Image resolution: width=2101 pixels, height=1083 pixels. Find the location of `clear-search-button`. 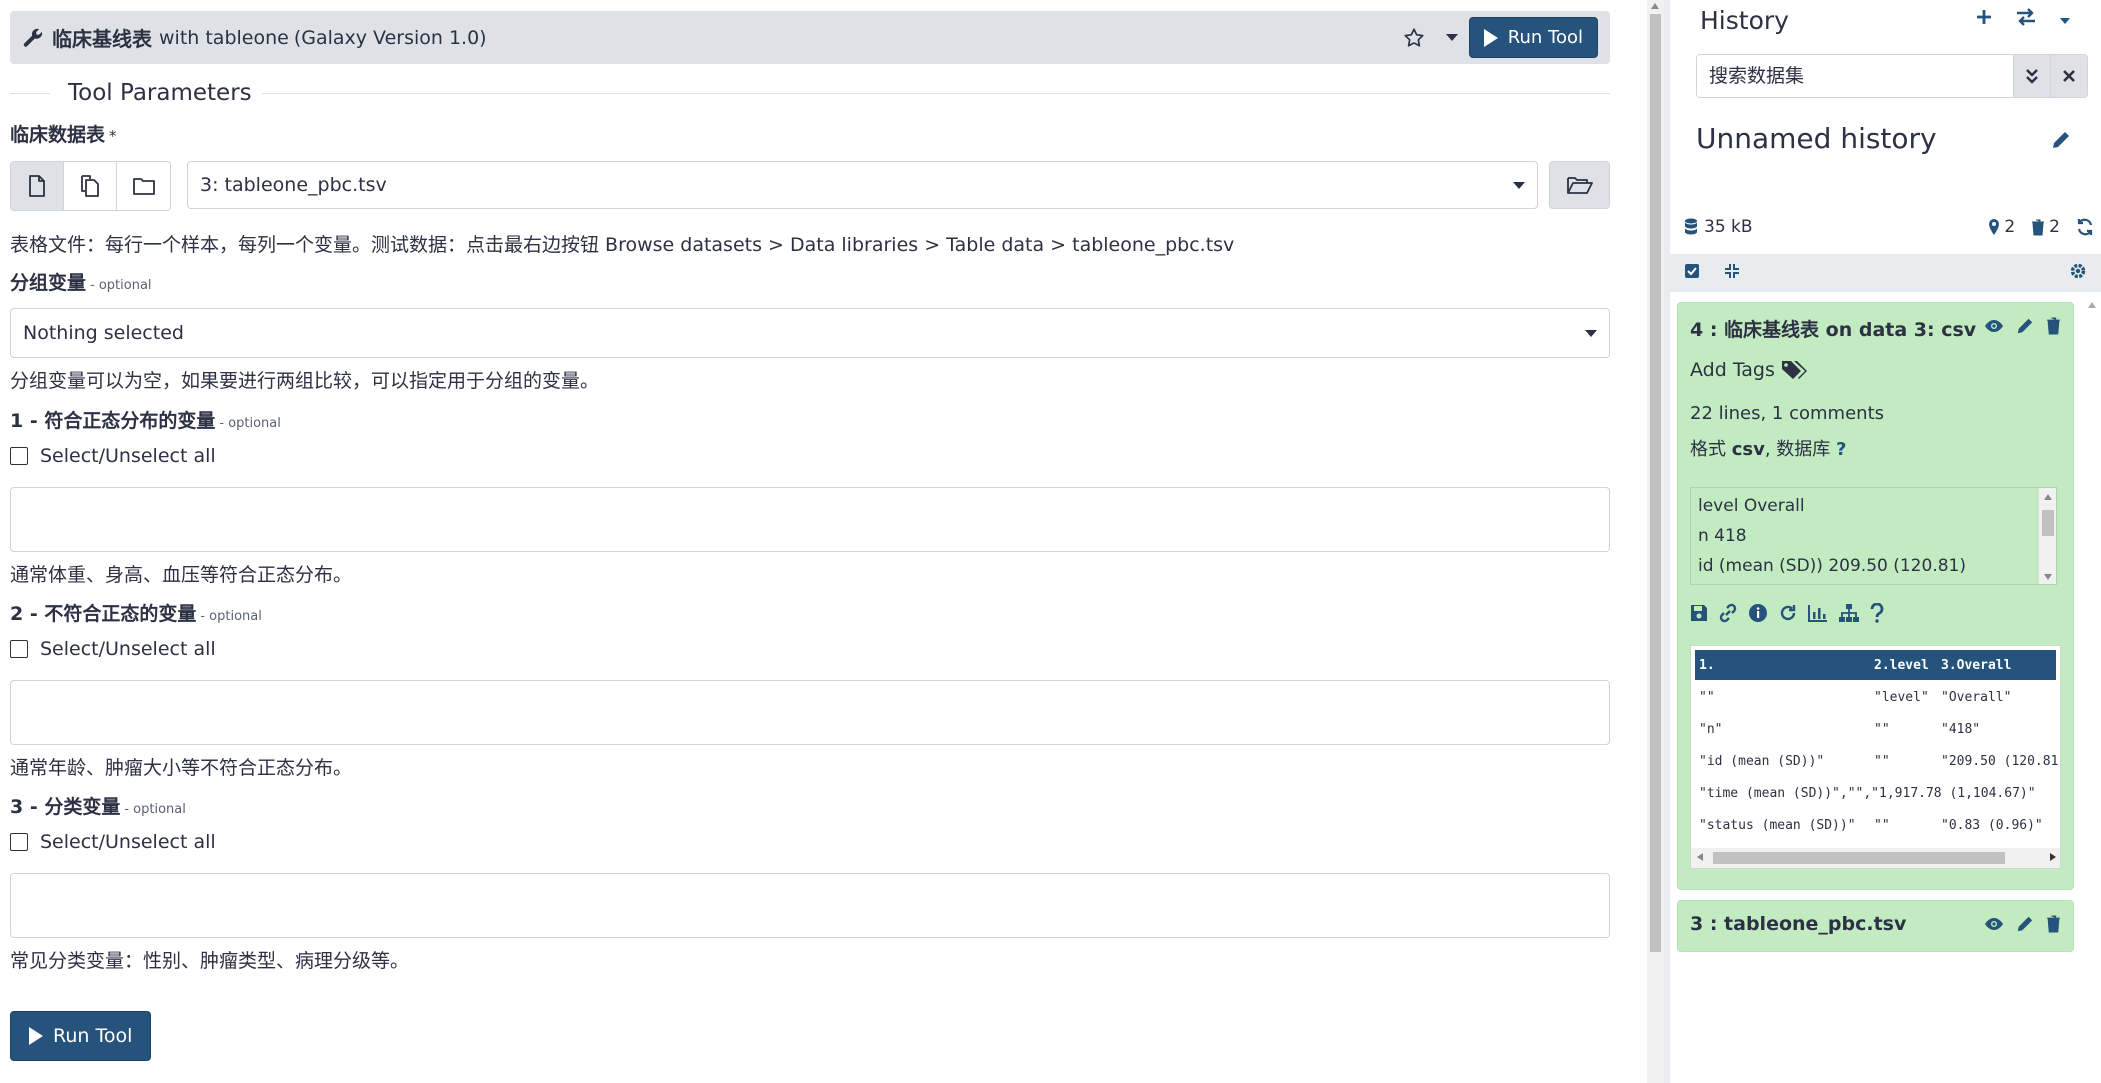

clear-search-button is located at coordinates (2068, 76).